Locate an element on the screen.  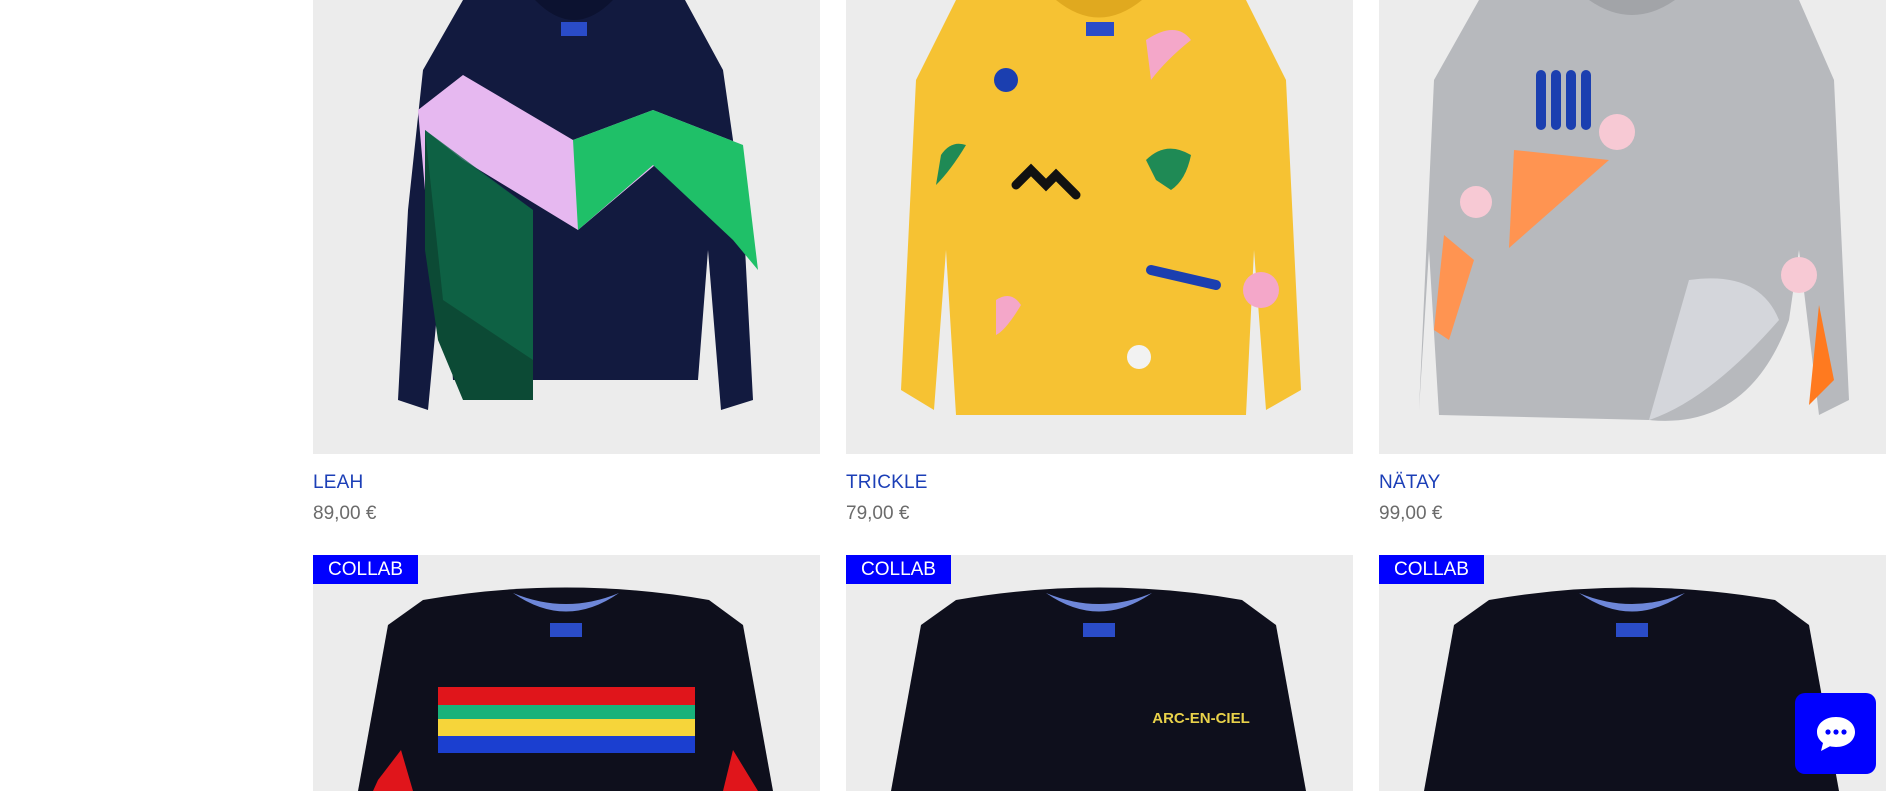
product-image-collab-stripes is located at coordinates (566, 673).